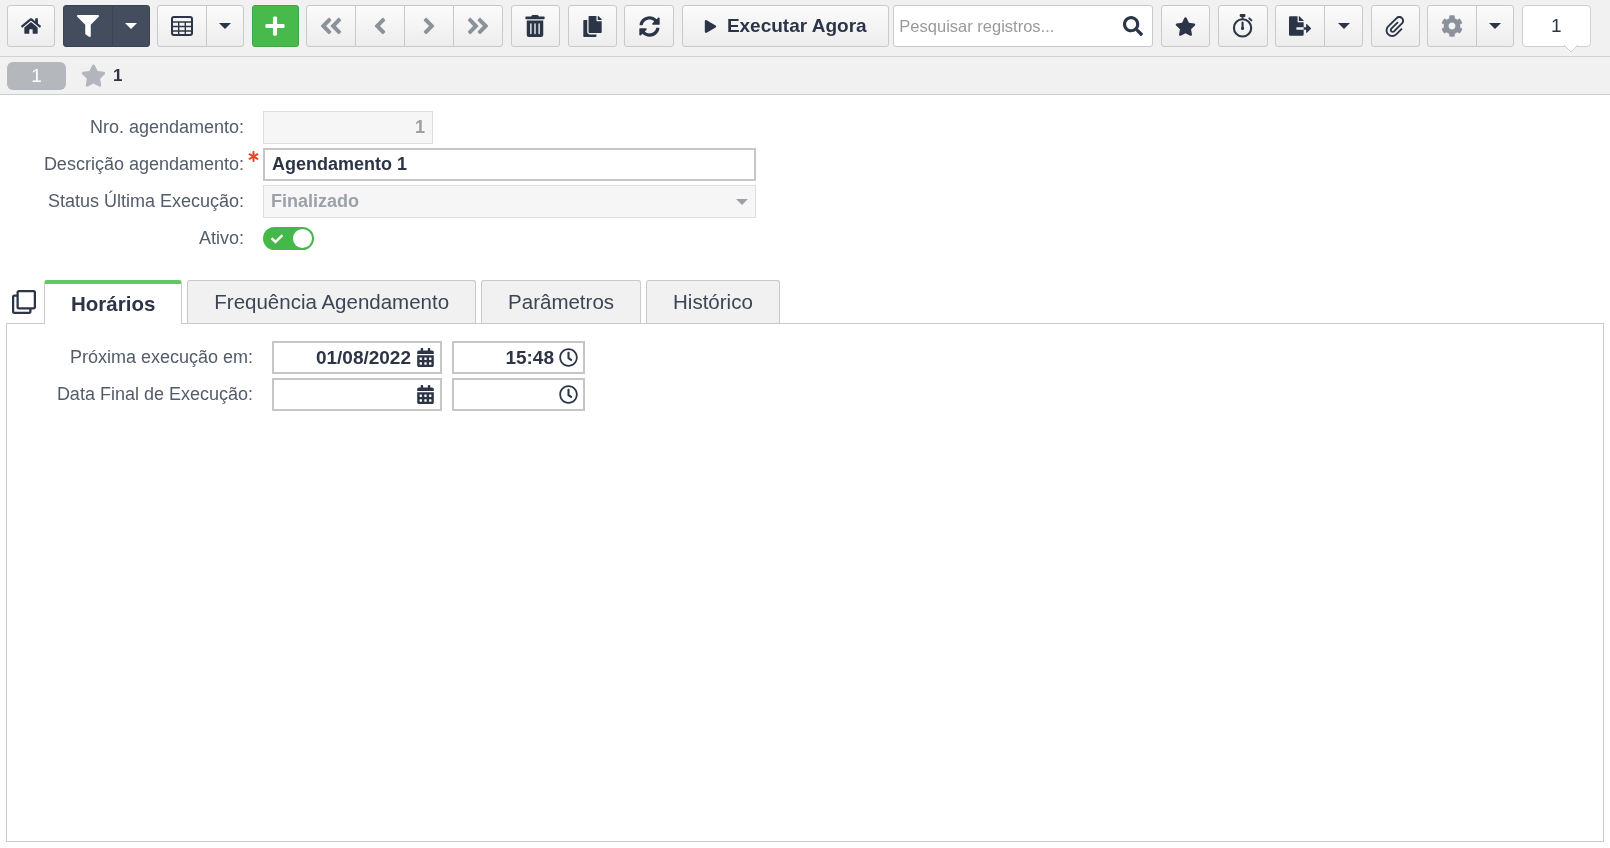  Describe the element at coordinates (357, 394) in the screenshot. I see `date-field` at that location.